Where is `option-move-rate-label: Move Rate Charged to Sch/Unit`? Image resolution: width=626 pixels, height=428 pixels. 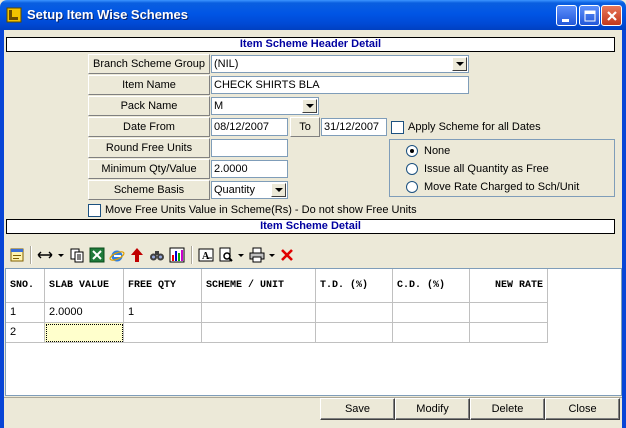
option-move-rate-label: Move Rate Charged to Sch/Unit is located at coordinates (502, 187).